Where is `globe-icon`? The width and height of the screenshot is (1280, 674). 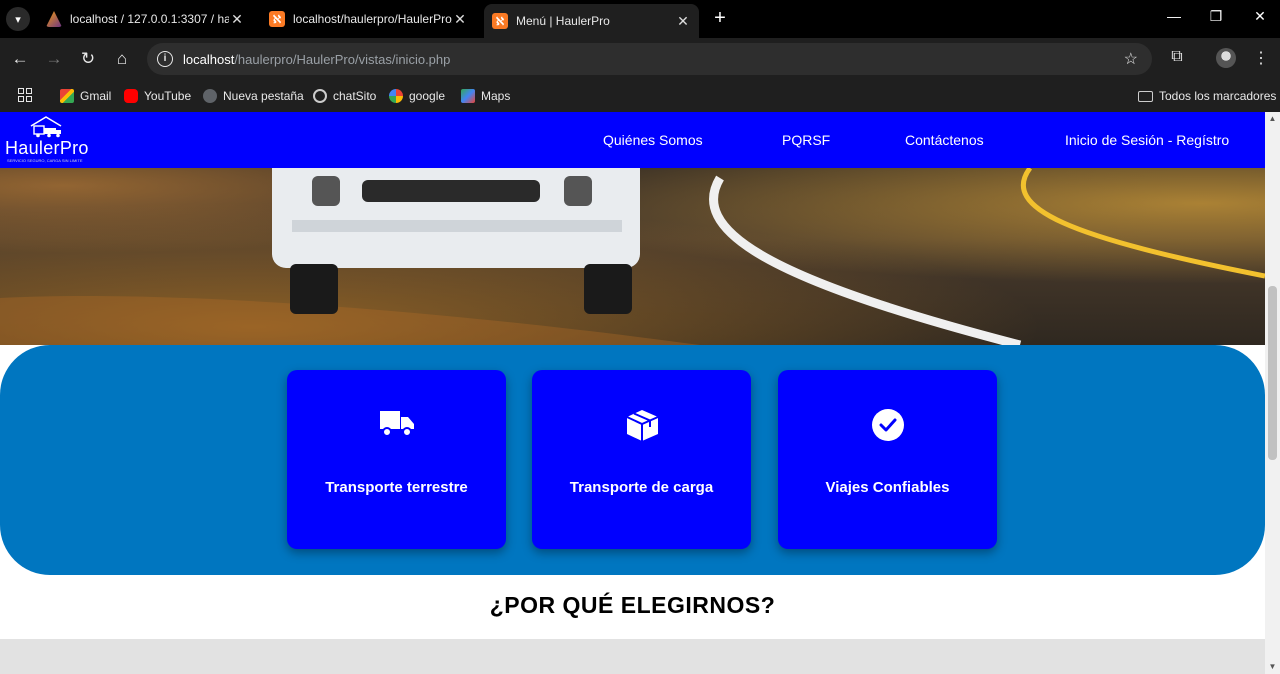
globe-icon is located at coordinates (210, 96).